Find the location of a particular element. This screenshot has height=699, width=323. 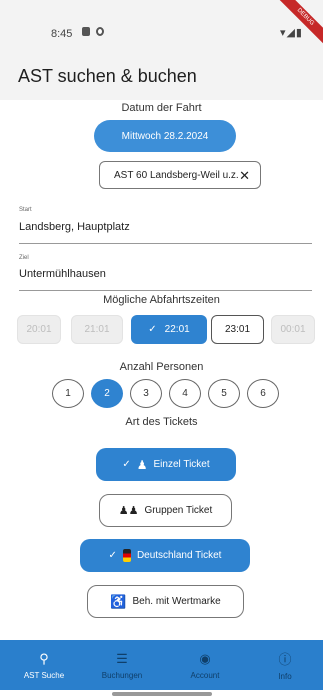

list-icon: ☰ is located at coordinates (122, 658).